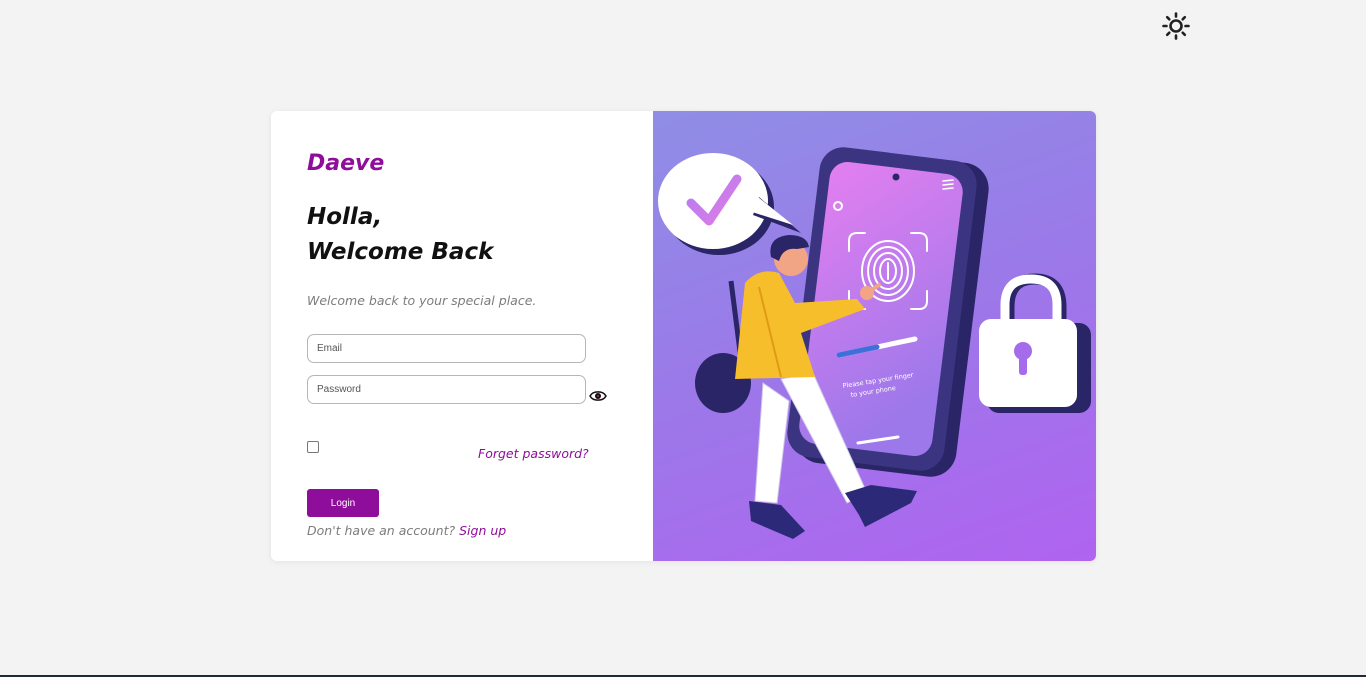  I want to click on eye-icon, so click(598, 396).